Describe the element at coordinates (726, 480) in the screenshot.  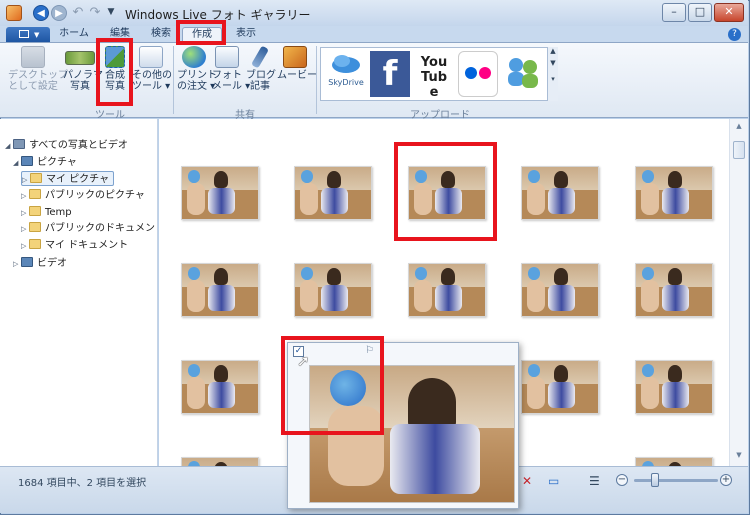
I see `zoom-in-button: +` at that location.